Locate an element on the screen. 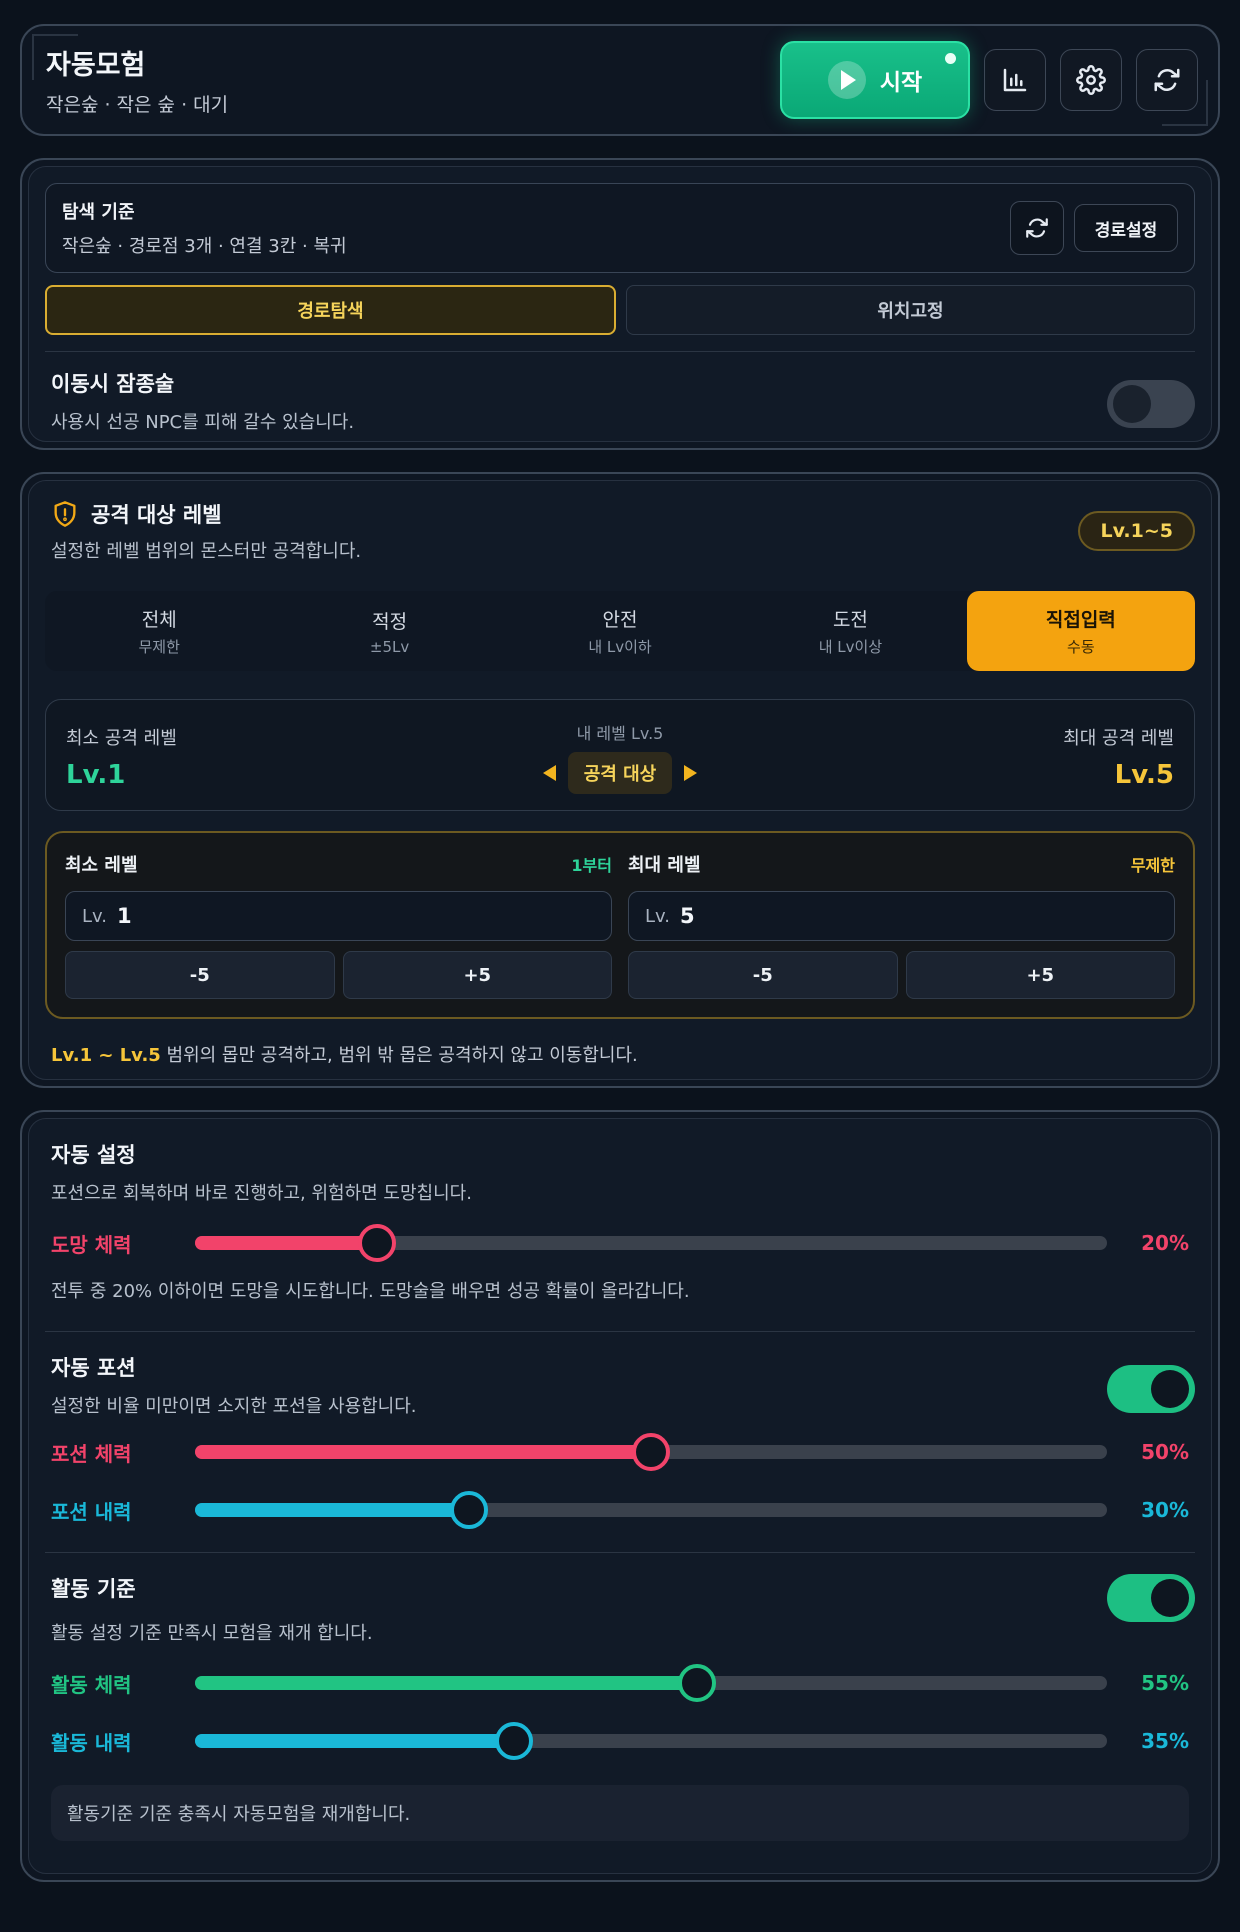  tab-label: 안전 is located at coordinates (620, 620).